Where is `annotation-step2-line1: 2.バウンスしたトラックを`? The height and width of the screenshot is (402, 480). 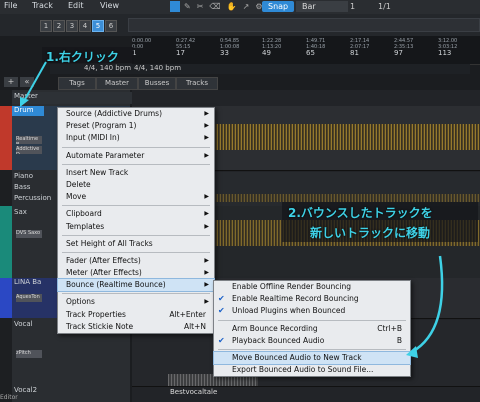
annotation-step2-line1: 2.バウンスしたトラックを is located at coordinates (360, 213).